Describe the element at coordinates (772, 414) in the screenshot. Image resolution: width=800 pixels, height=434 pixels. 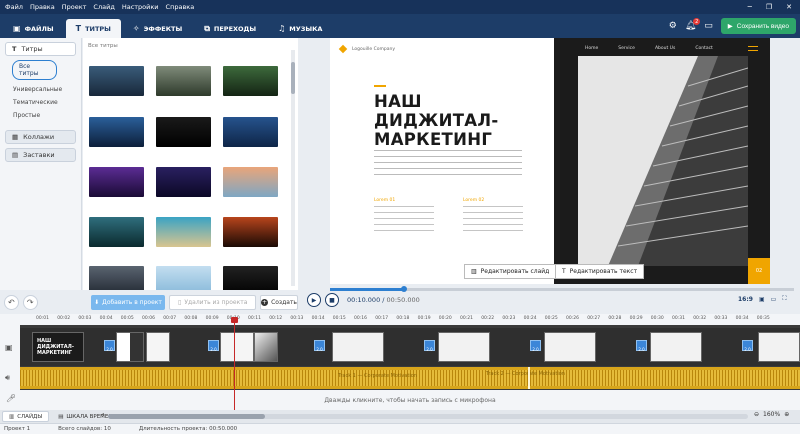
I see `zoom-level: 160%` at that location.